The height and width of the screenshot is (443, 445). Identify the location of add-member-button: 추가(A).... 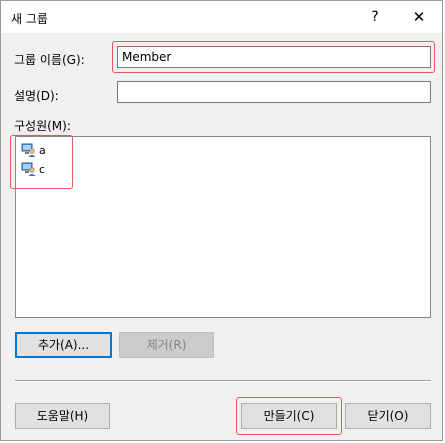
(63, 345).